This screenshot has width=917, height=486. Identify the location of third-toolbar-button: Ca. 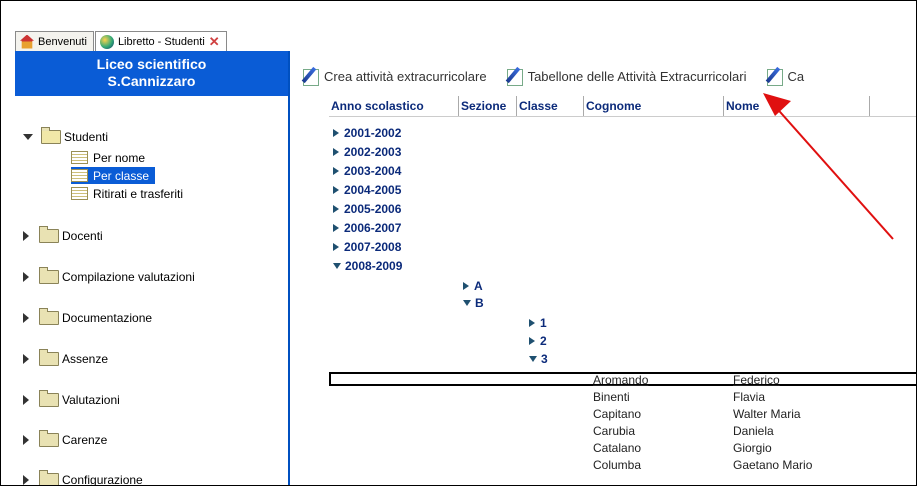
(785, 76).